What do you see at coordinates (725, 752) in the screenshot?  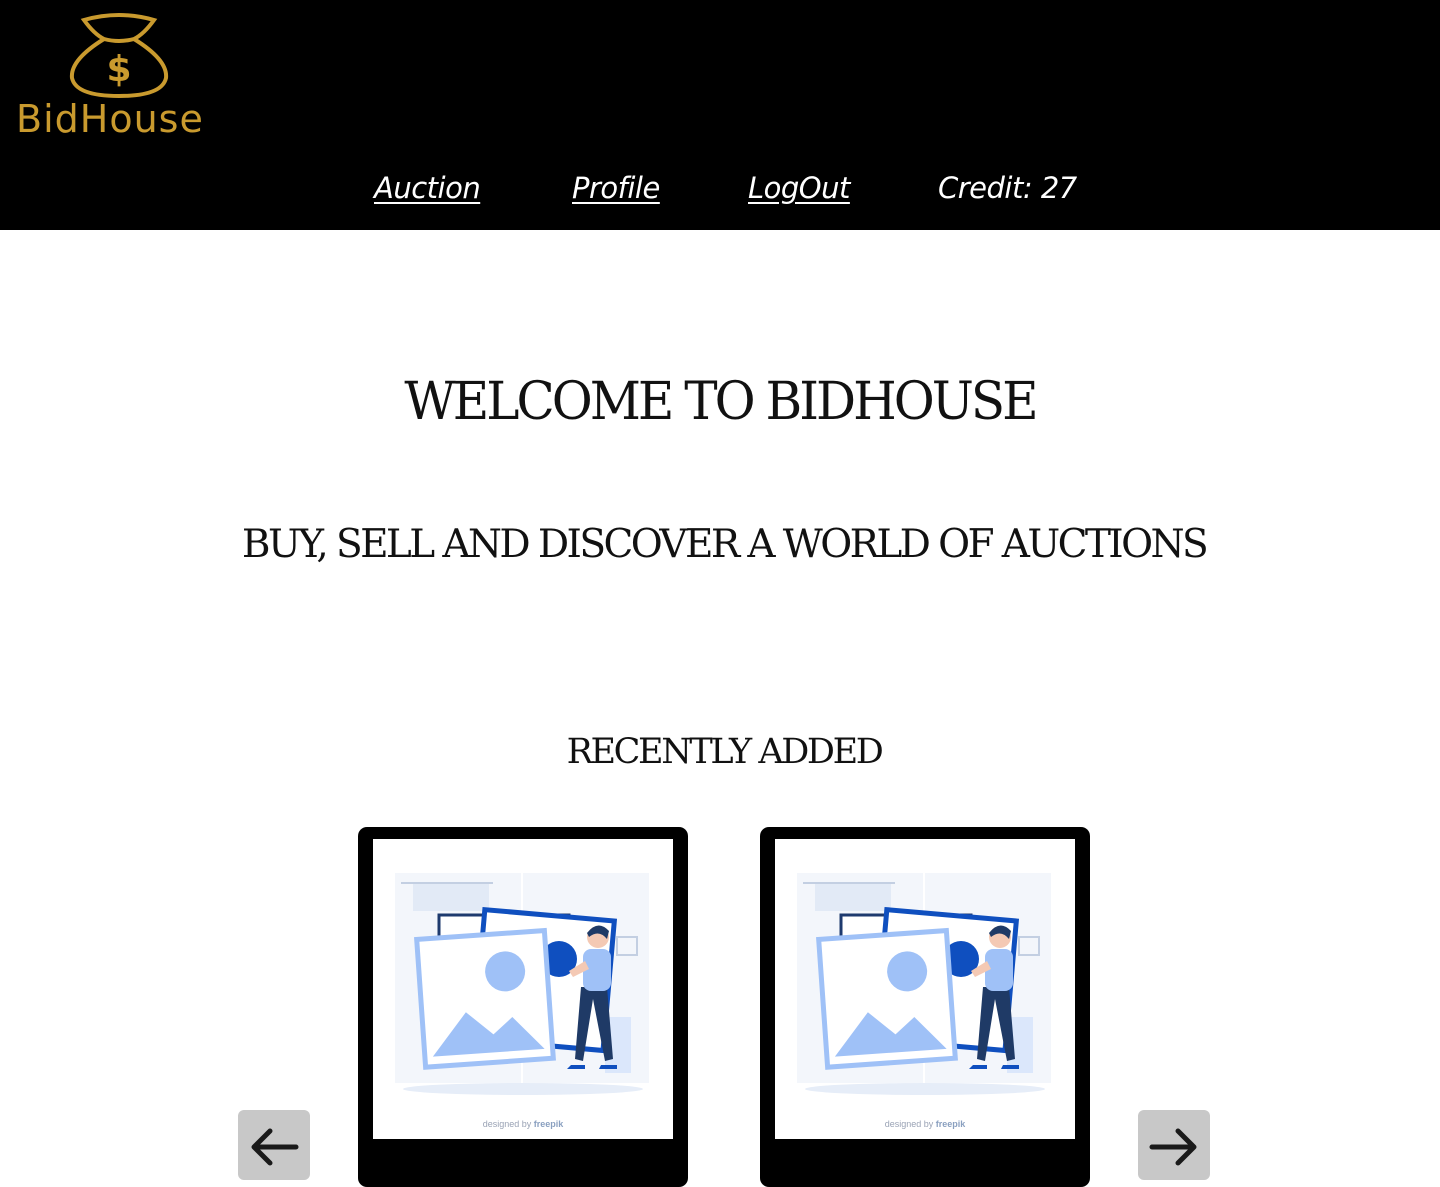 I see `recently-added-heading: RECENTLY ADDED` at bounding box center [725, 752].